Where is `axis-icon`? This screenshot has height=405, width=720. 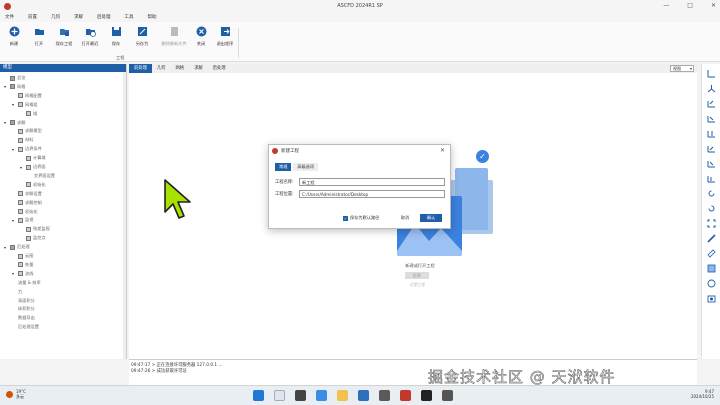
axis-icon is located at coordinates (711, 73).